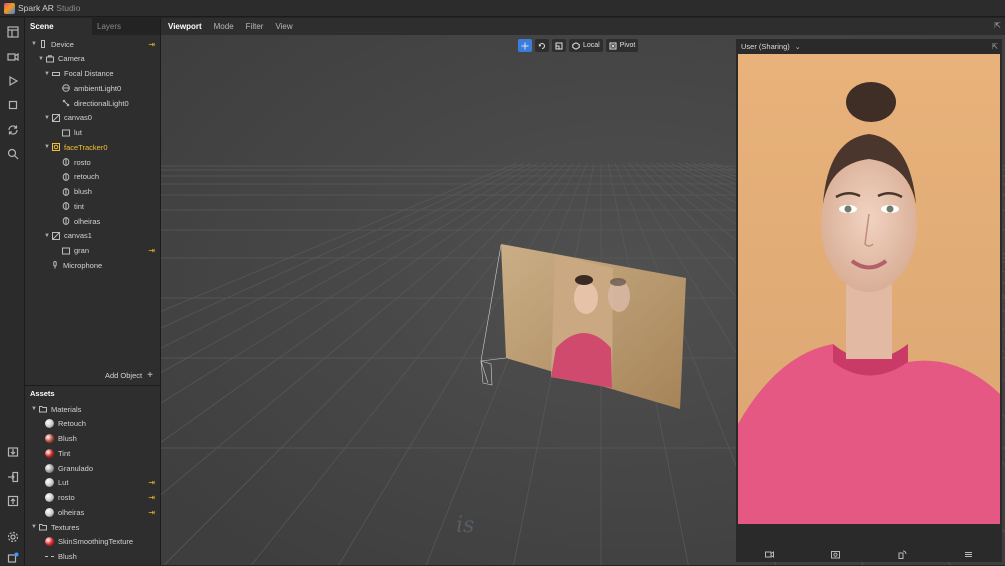 The image size is (1005, 566). I want to click on scene-item-rosto: rosto, so click(93, 162).